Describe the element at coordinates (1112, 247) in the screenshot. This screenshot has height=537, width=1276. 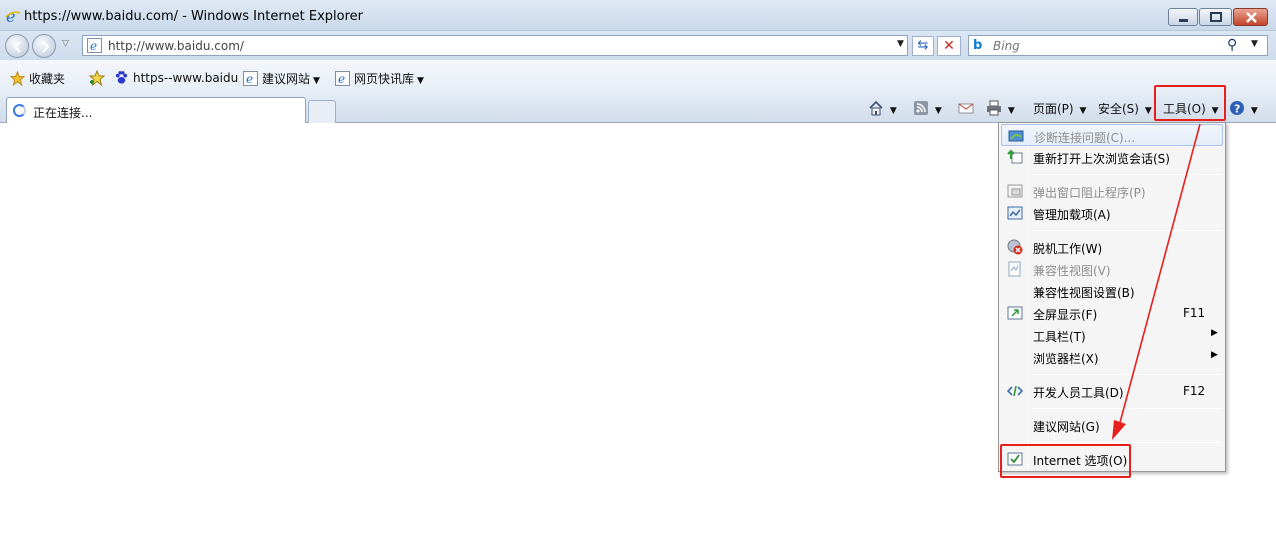
I see `menu-item-work-offline: 脱机工作(W)` at that location.